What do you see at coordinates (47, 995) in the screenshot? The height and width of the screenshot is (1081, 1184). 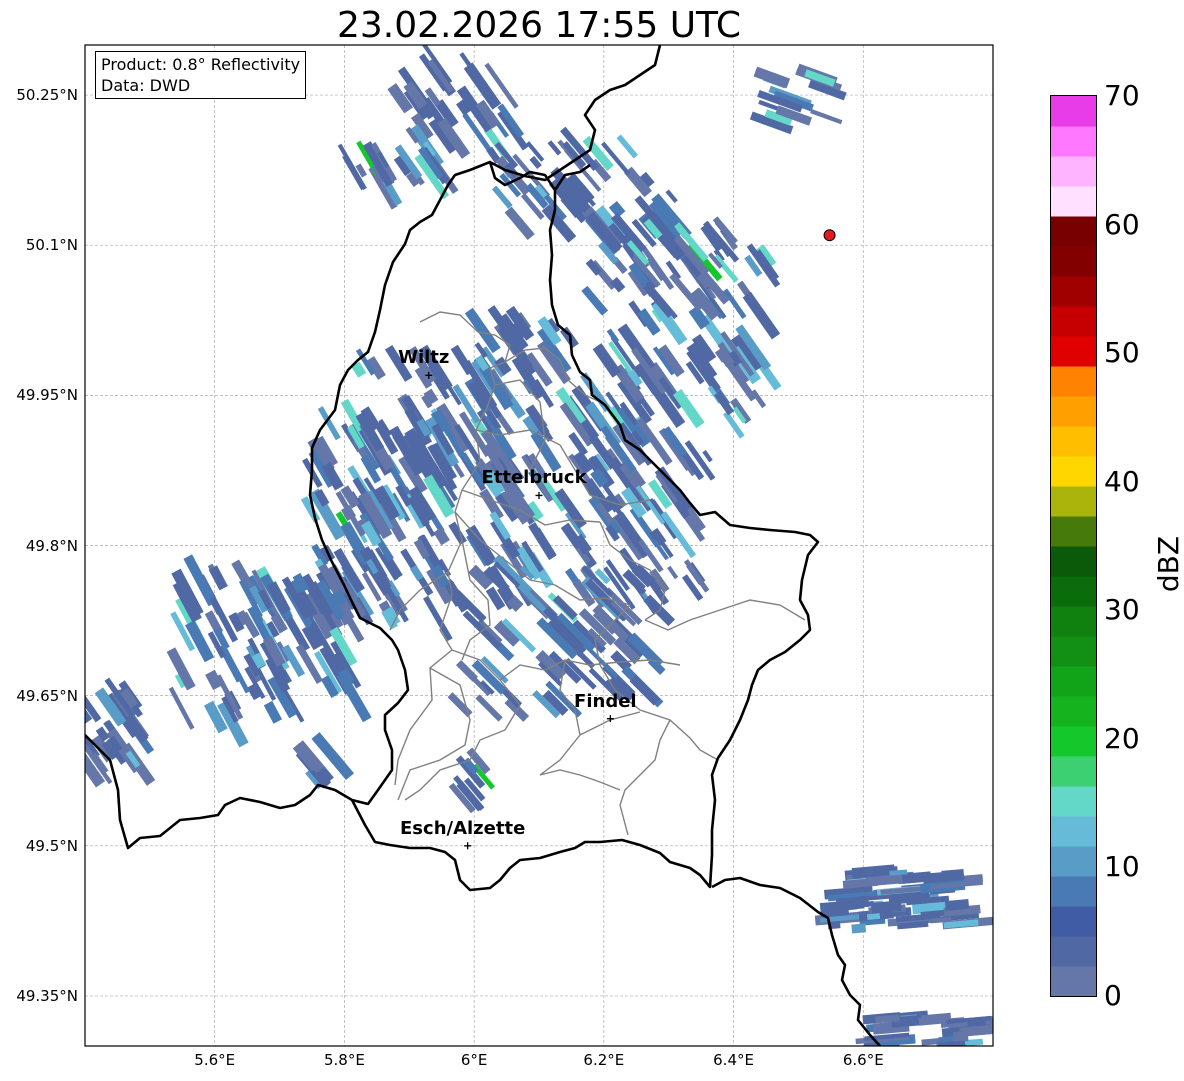 I see `lat-tick-label: 49.35°N` at bounding box center [47, 995].